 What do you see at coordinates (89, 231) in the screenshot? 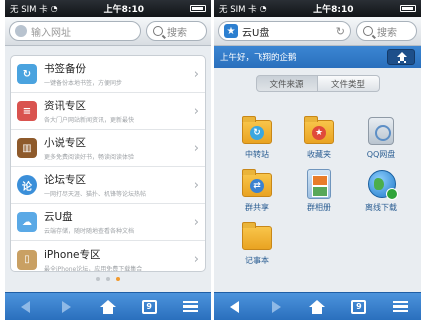
I see `item-subtitle: 云端存储，随时随地查看各种文档` at bounding box center [89, 231].